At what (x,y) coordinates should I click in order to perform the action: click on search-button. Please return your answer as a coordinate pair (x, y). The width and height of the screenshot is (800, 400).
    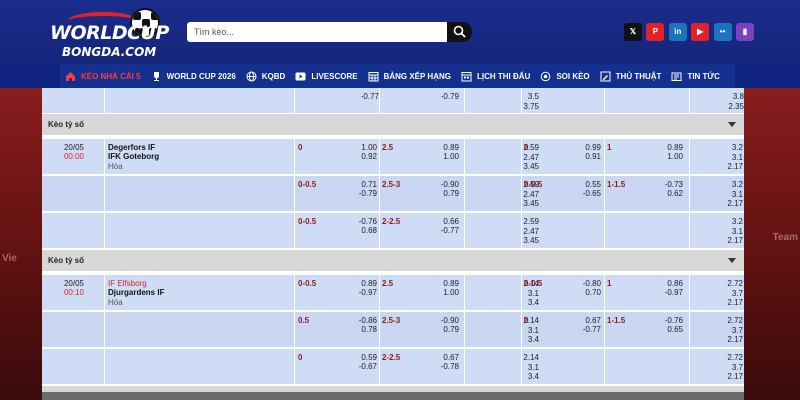
    Looking at the image, I should click on (459, 32).